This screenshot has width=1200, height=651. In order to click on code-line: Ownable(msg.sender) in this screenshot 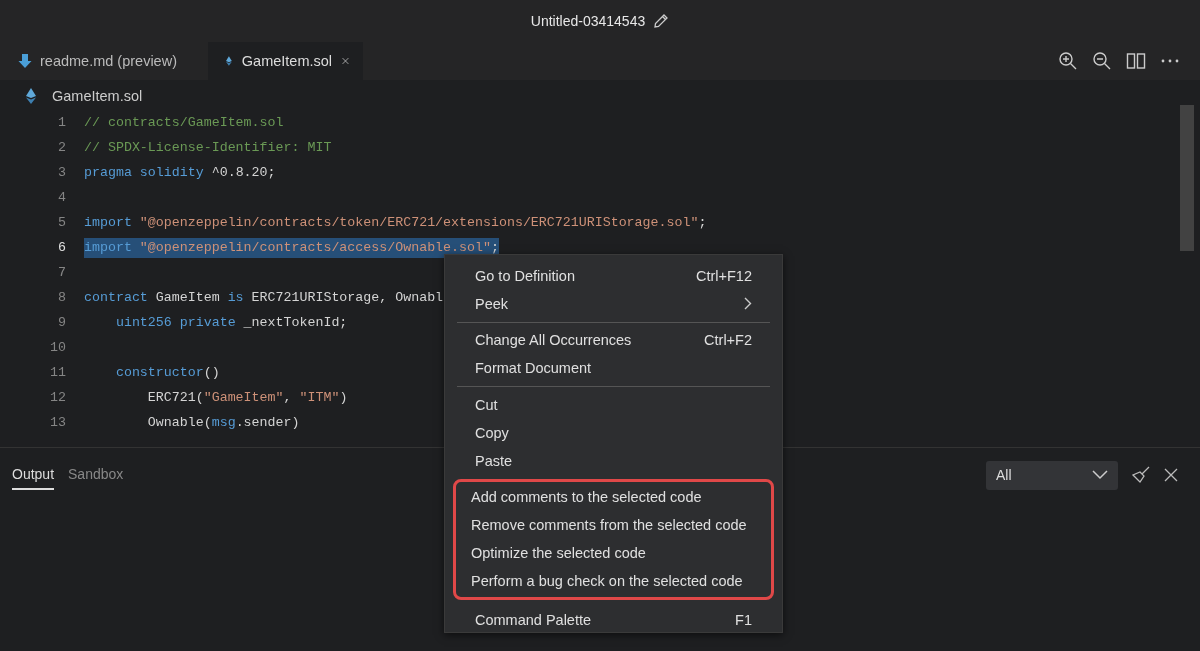, I will do `click(223, 422)`.